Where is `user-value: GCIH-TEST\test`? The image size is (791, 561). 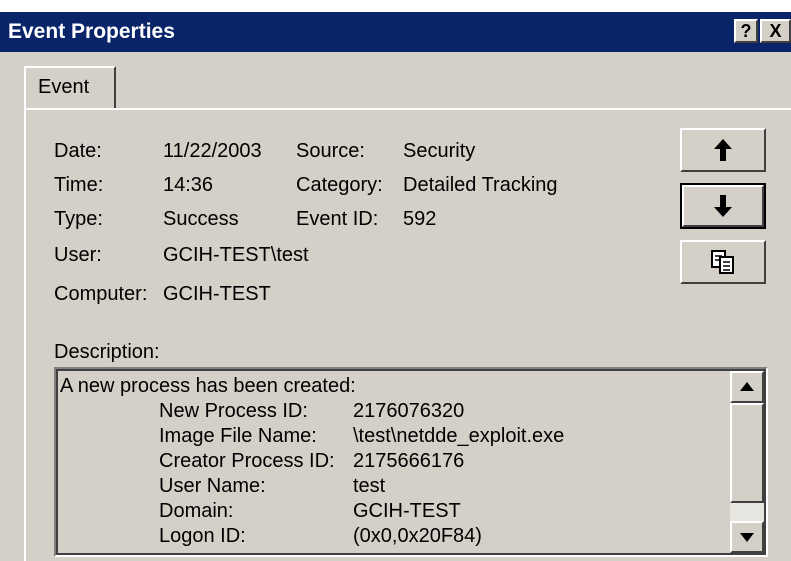 user-value: GCIH-TEST\test is located at coordinates (236, 255).